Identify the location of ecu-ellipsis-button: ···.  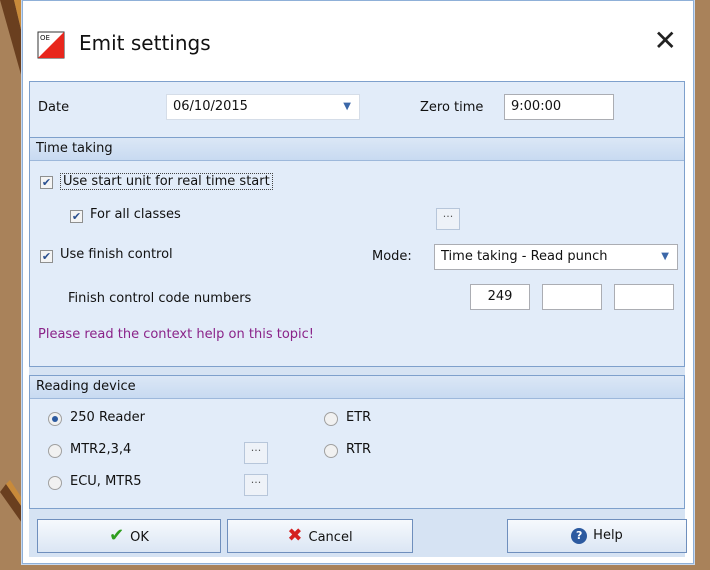
(256, 485).